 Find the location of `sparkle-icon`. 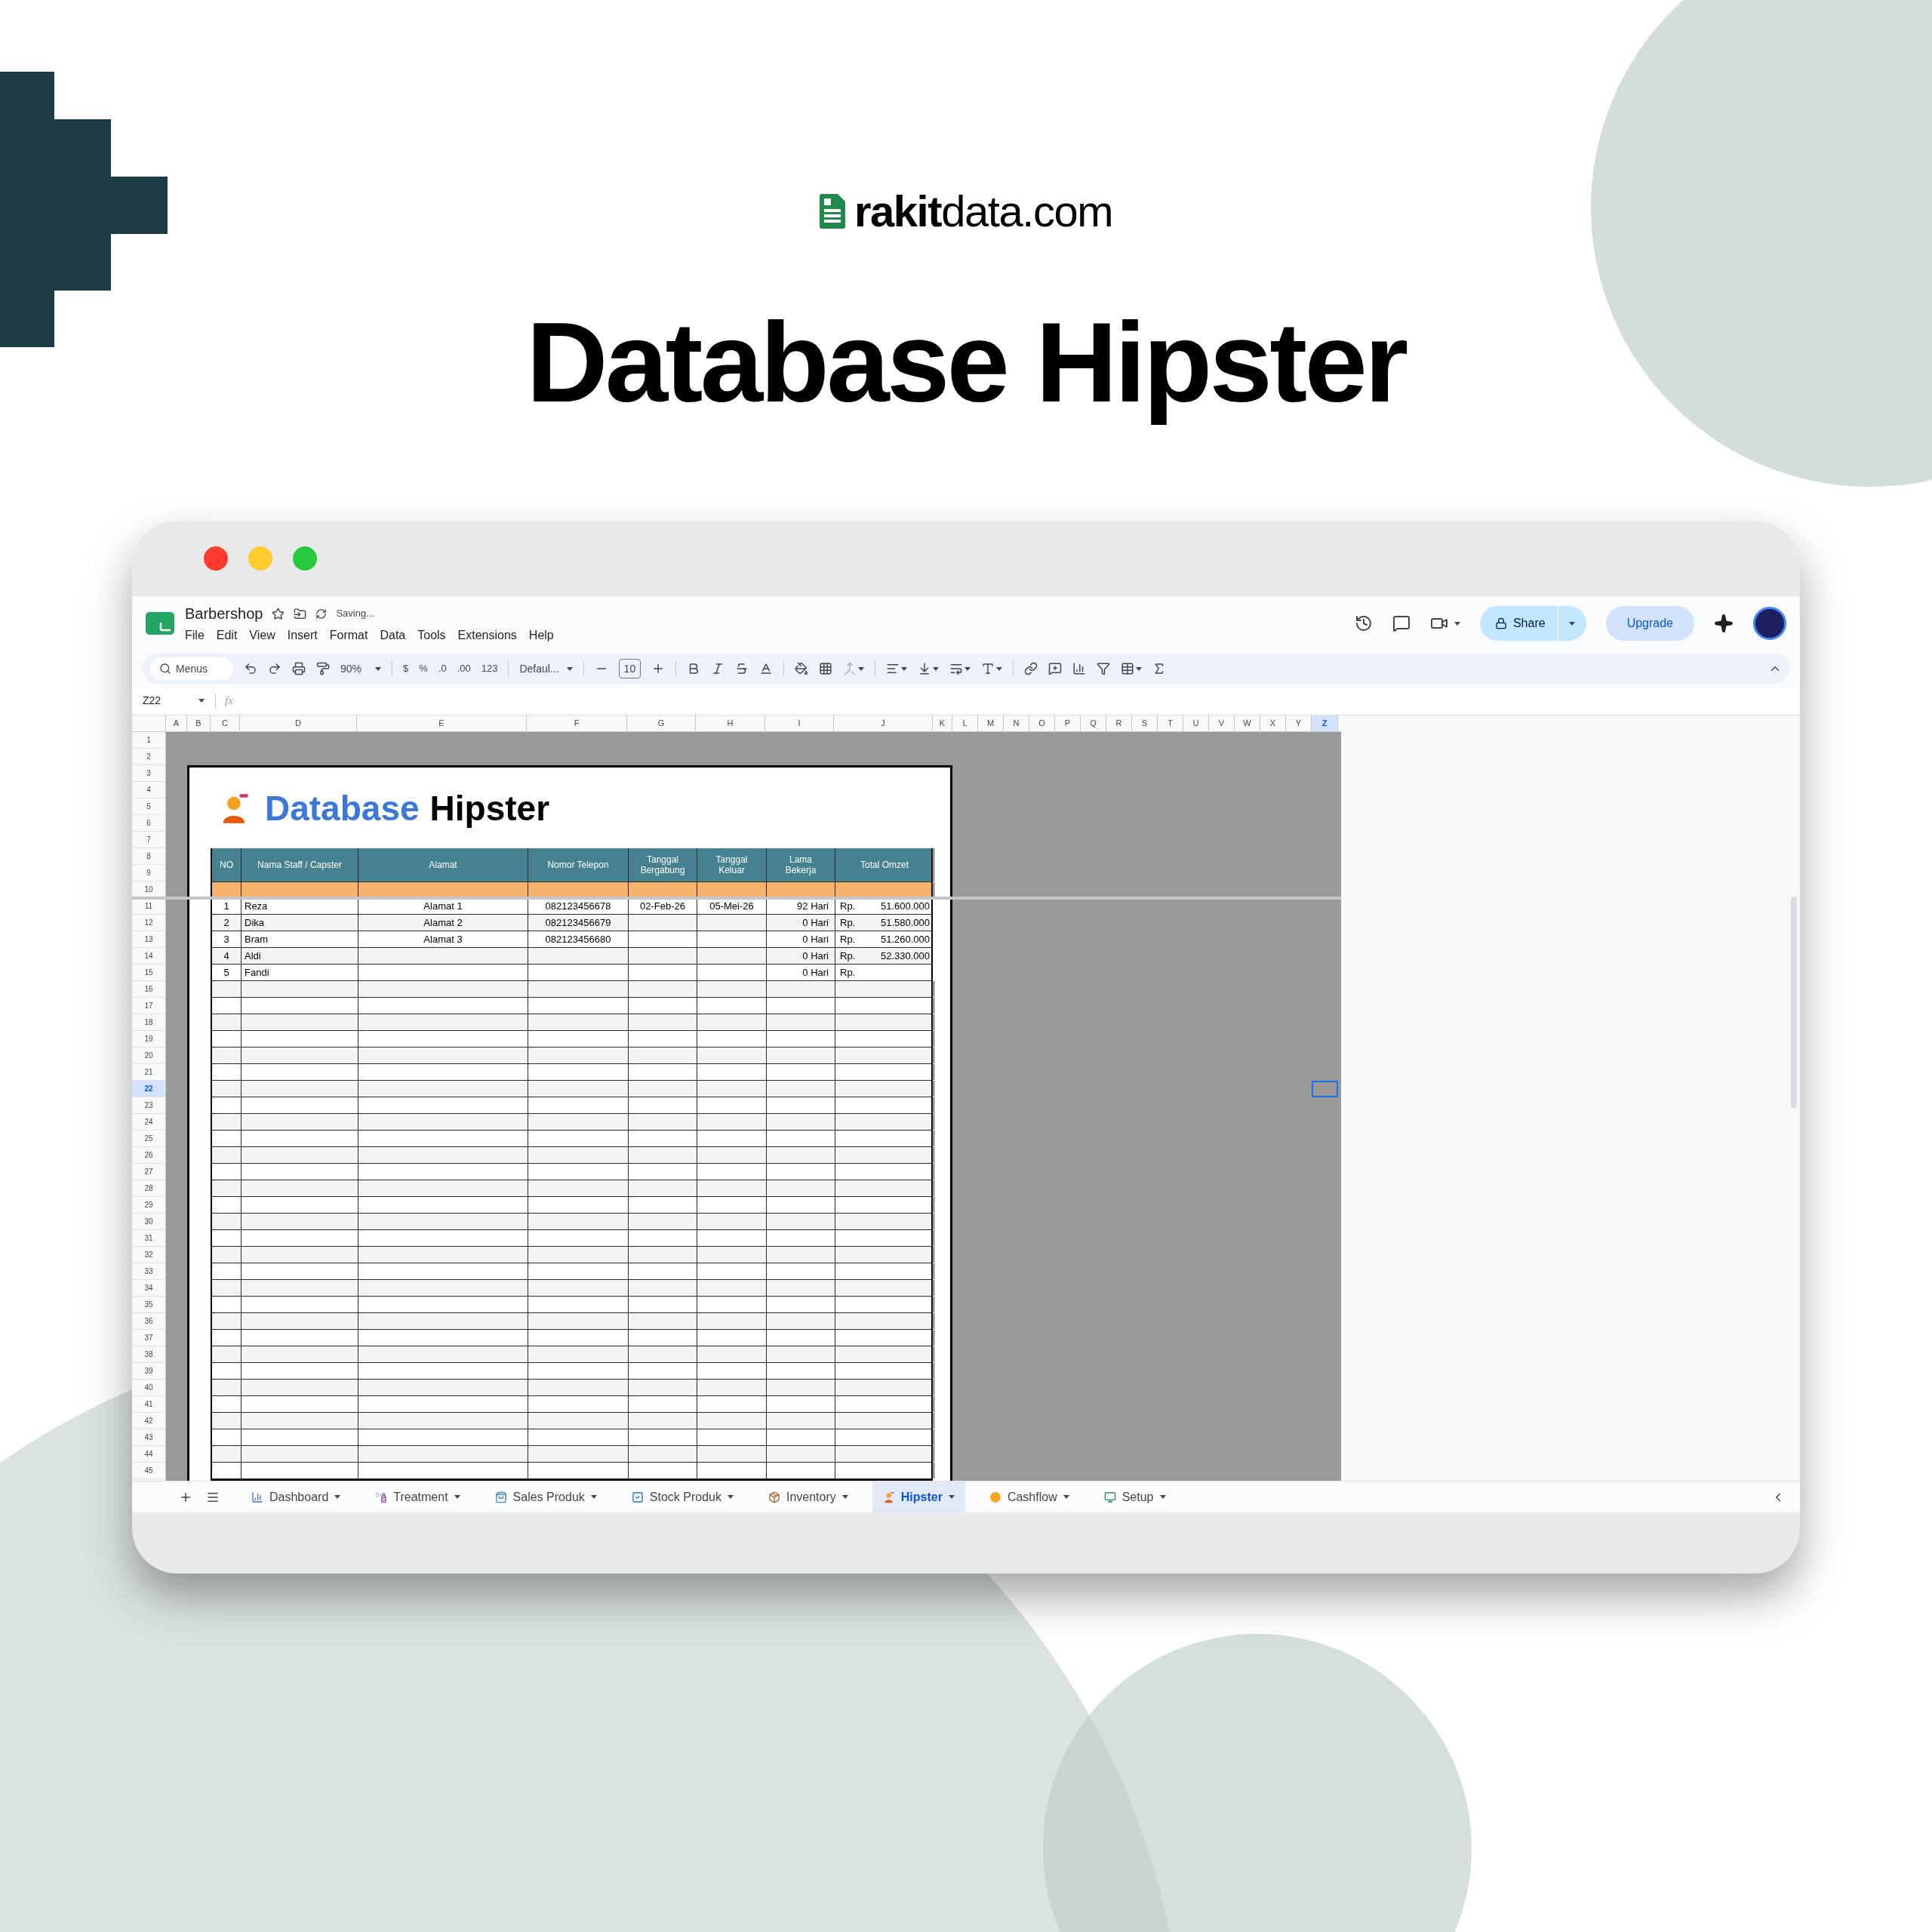

sparkle-icon is located at coordinates (1724, 623).